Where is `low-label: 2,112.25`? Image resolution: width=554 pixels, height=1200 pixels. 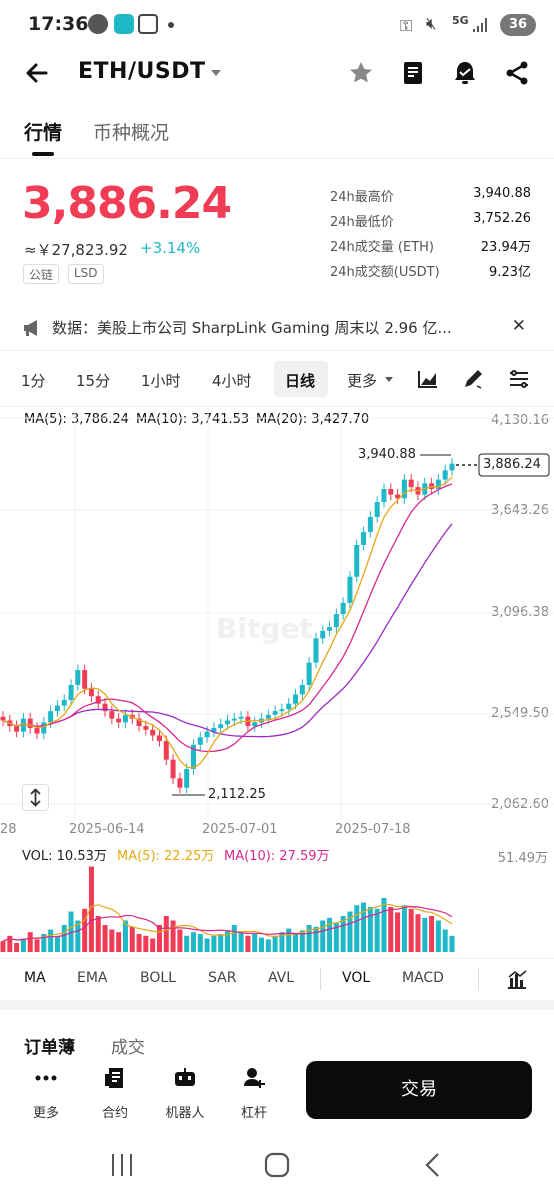 low-label: 2,112.25 is located at coordinates (237, 794).